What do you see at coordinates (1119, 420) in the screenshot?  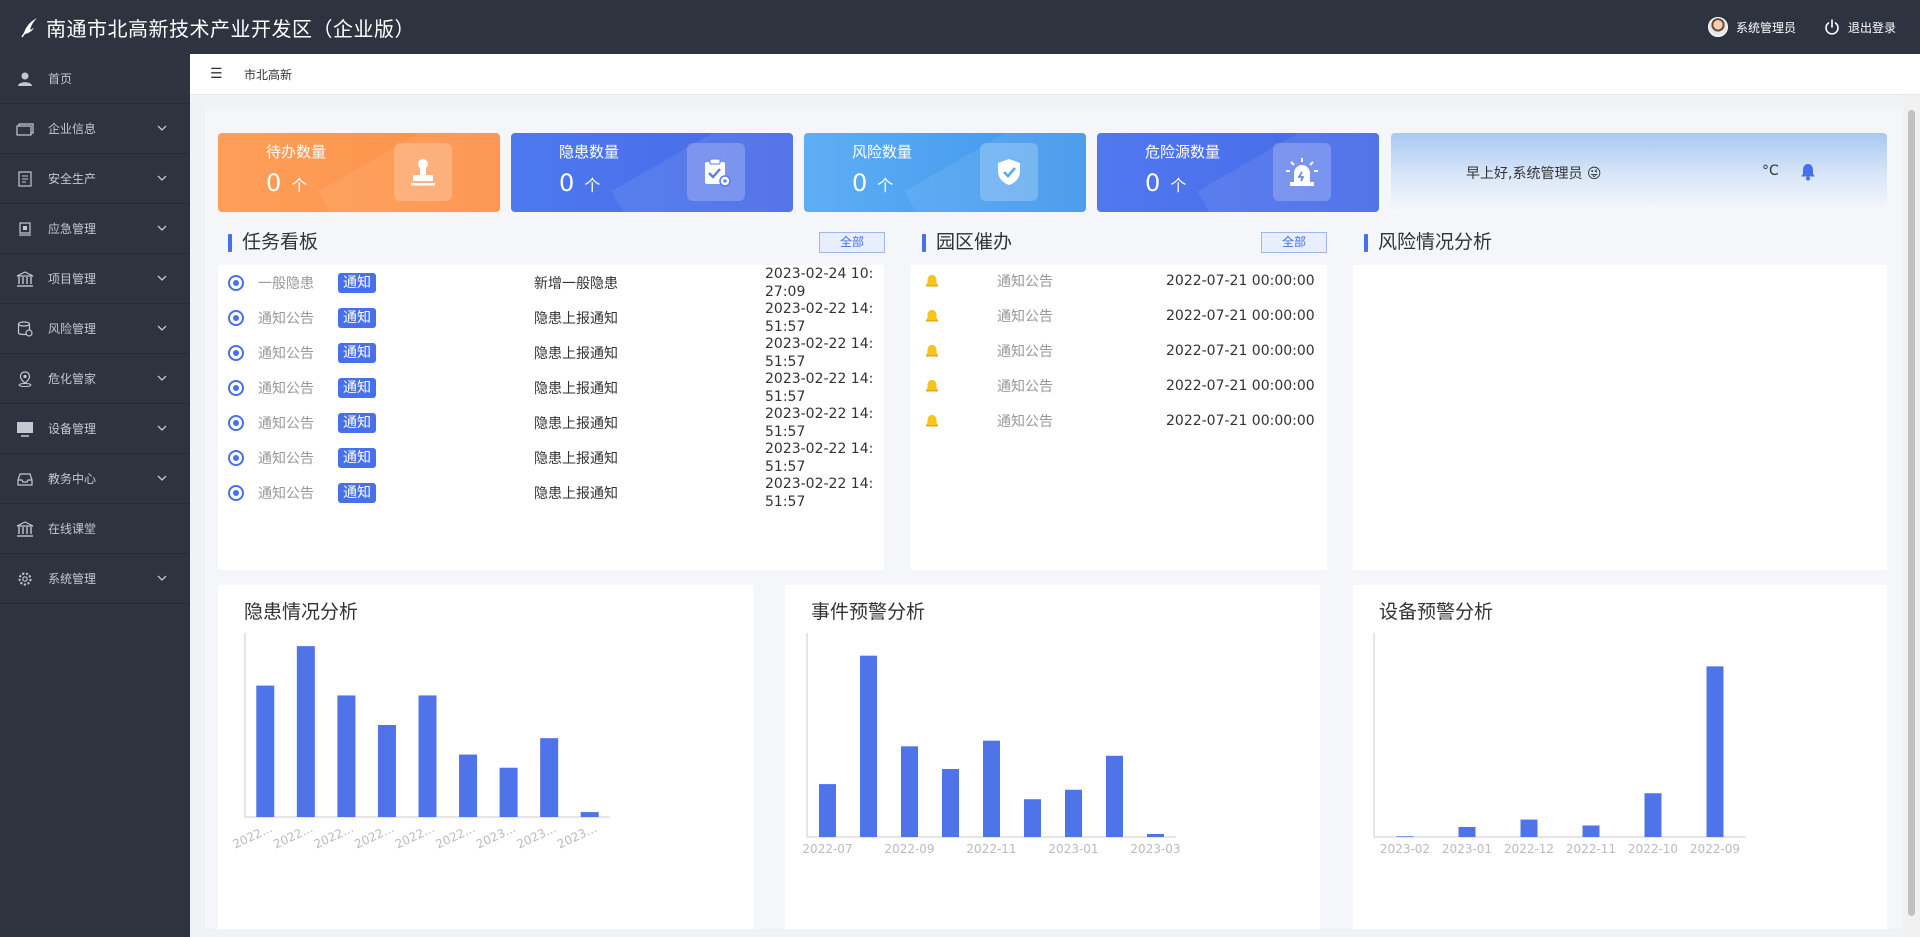 I see `urge-row: 通知公告 2022-07-21 00:00:00` at bounding box center [1119, 420].